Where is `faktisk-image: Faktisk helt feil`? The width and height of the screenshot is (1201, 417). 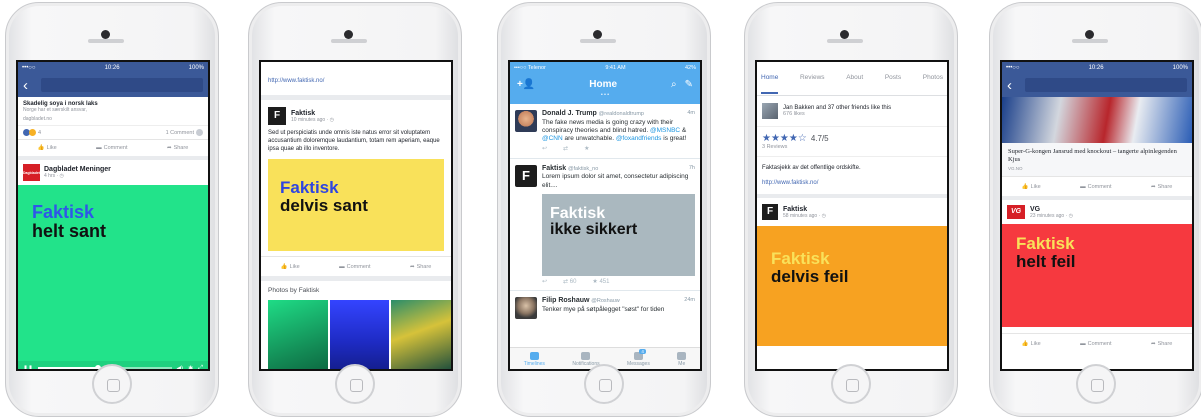
faktisk-image: Faktisk helt feil is located at coordinates (1097, 276).